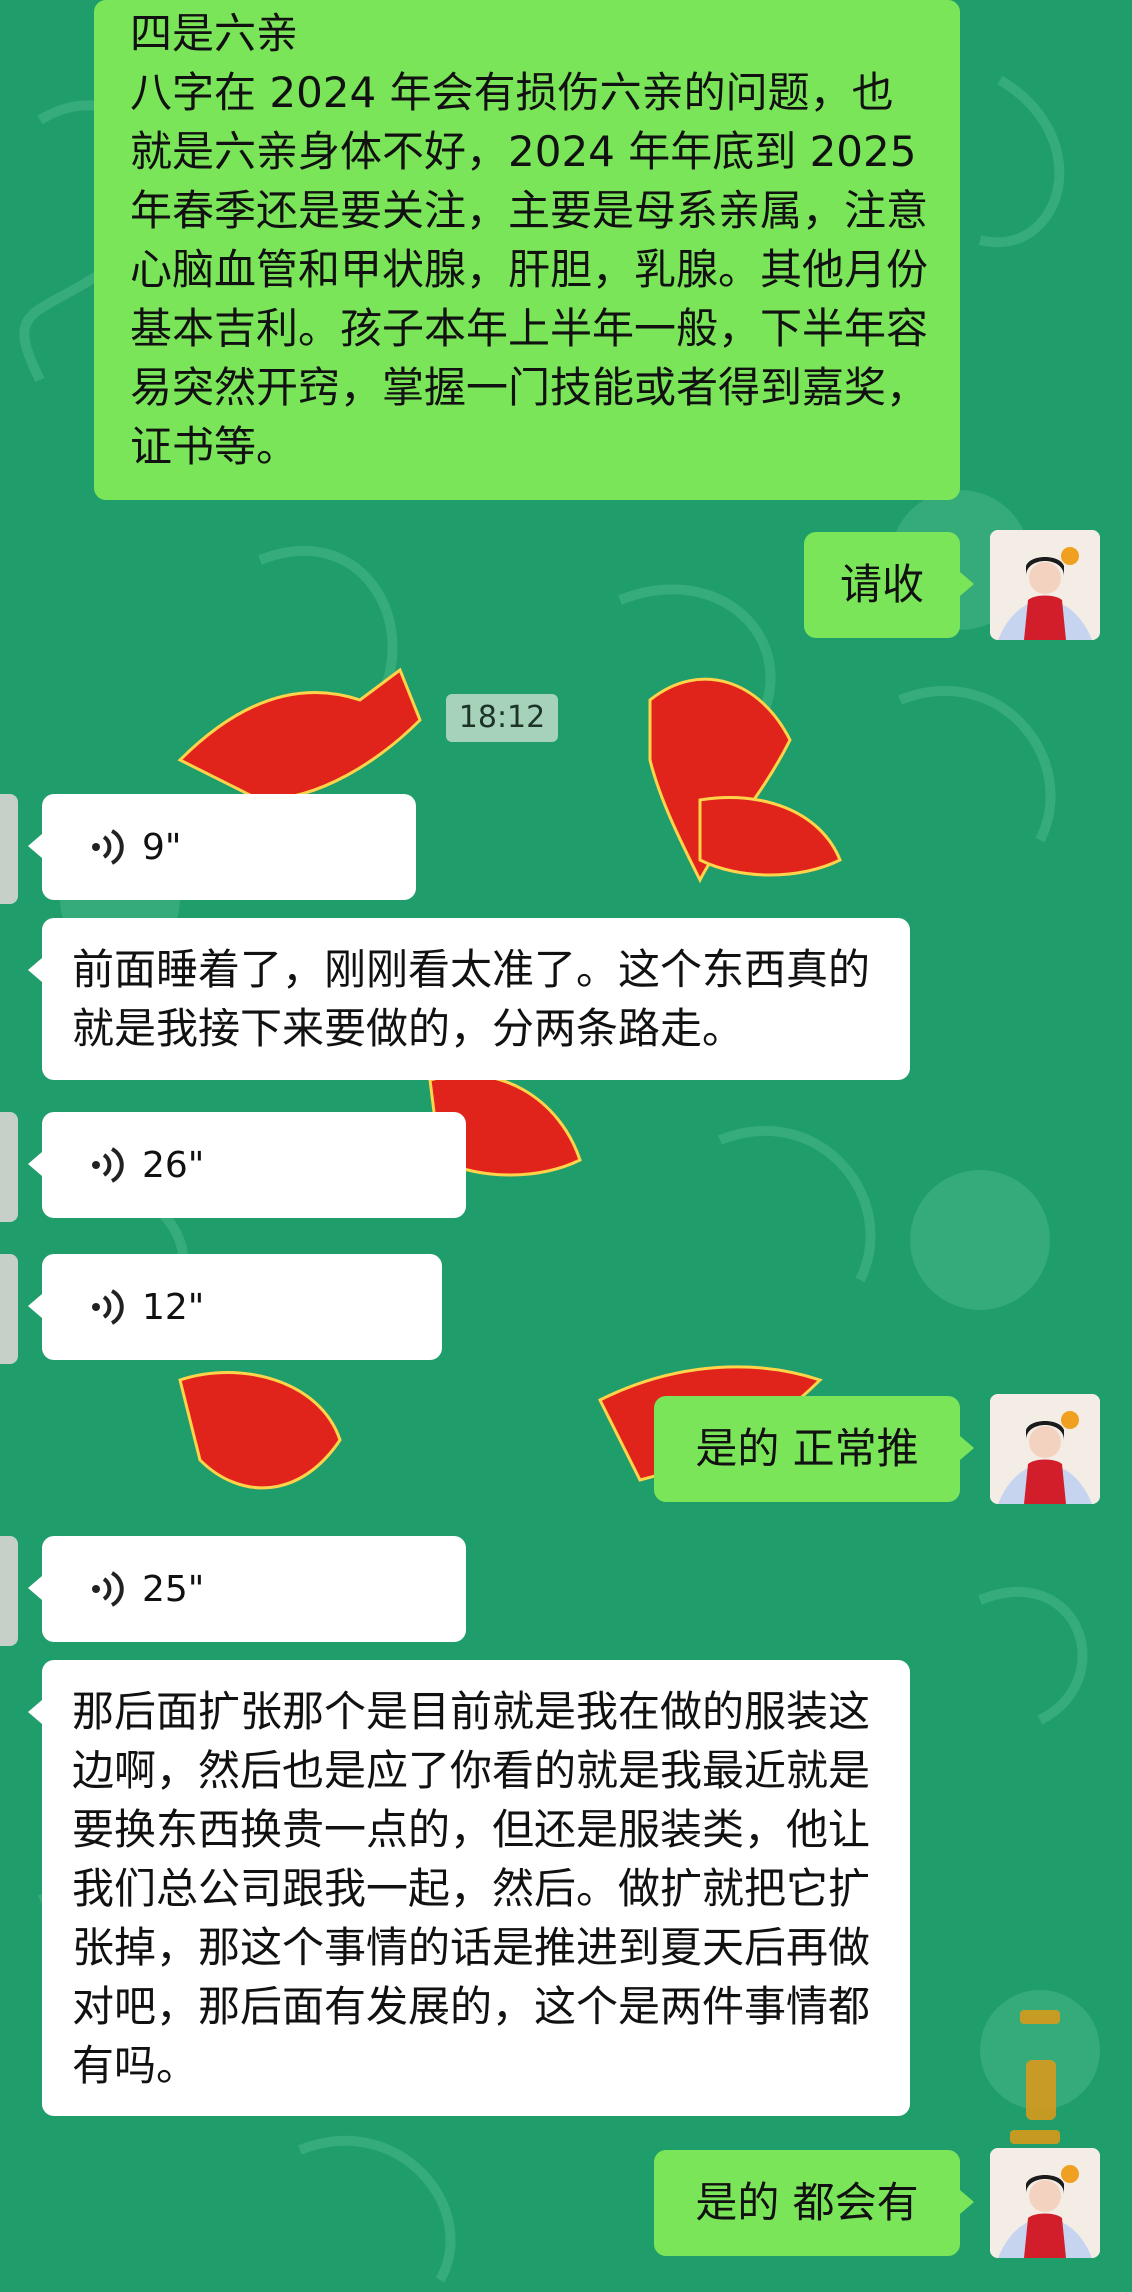  What do you see at coordinates (173, 1589) in the screenshot?
I see `voice-message-4-duration: 25"` at bounding box center [173, 1589].